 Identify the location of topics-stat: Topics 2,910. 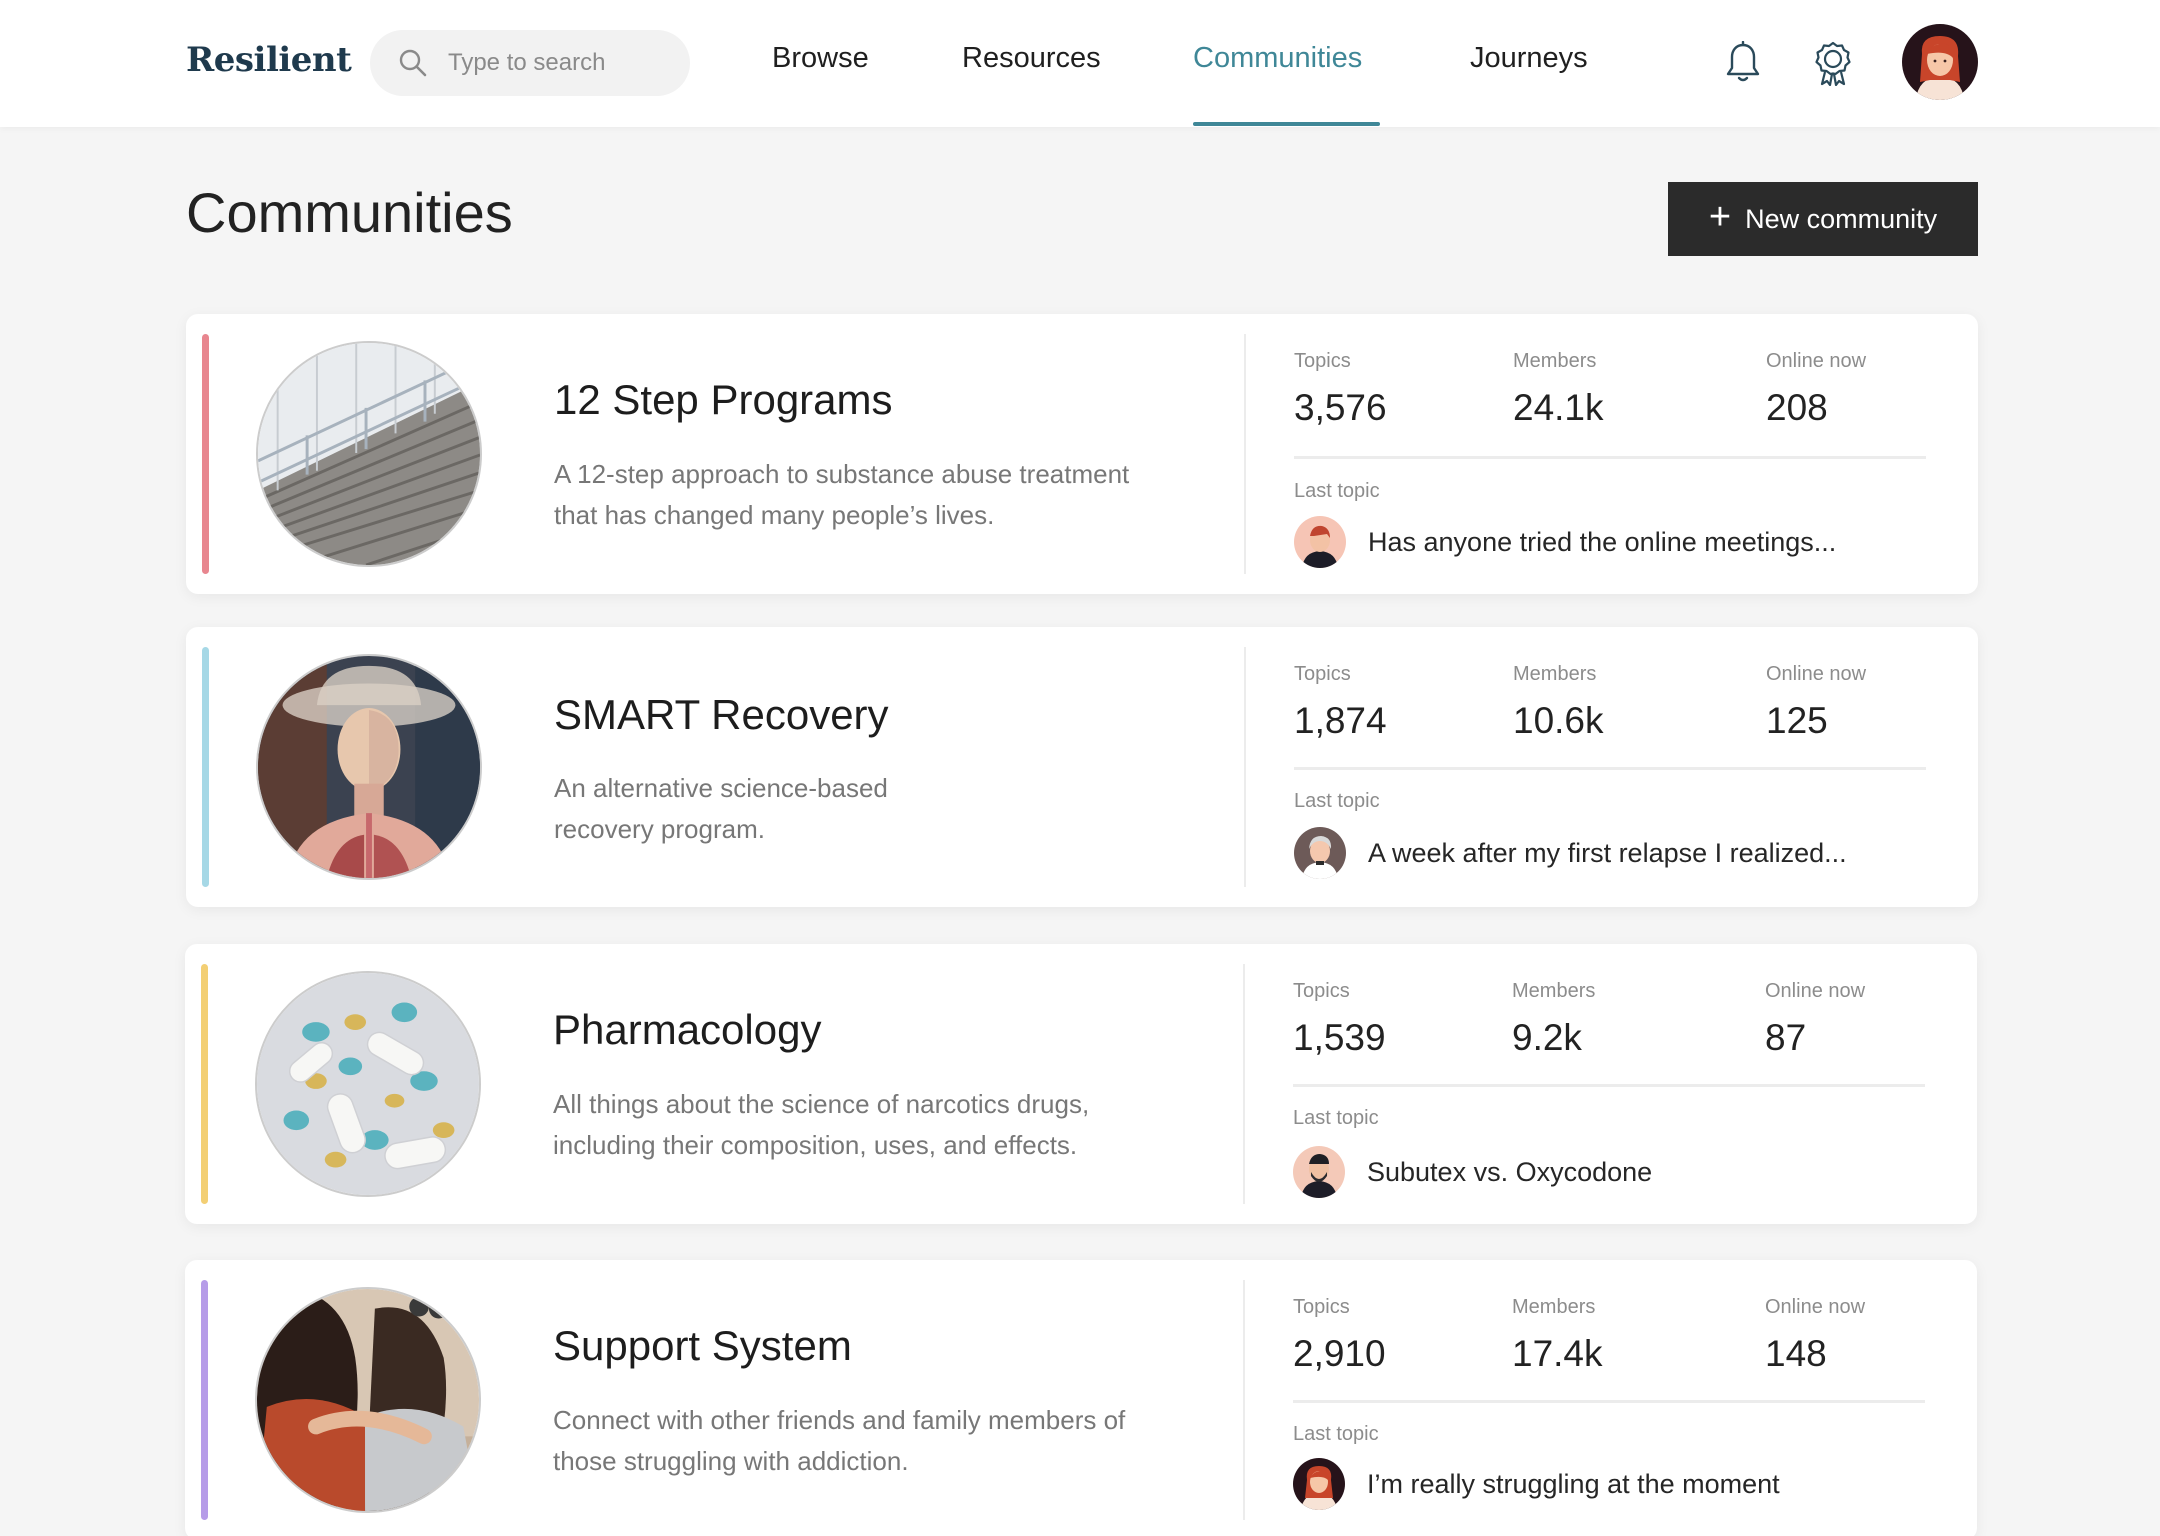
(1339, 1335).